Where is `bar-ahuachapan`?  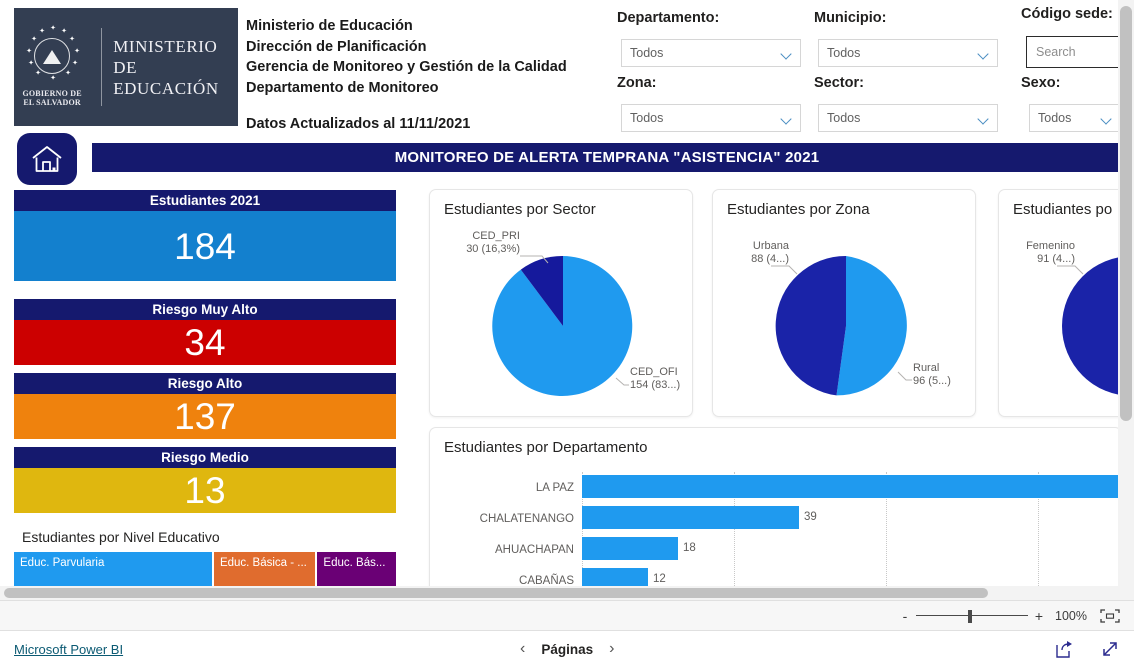 bar-ahuachapan is located at coordinates (630, 548).